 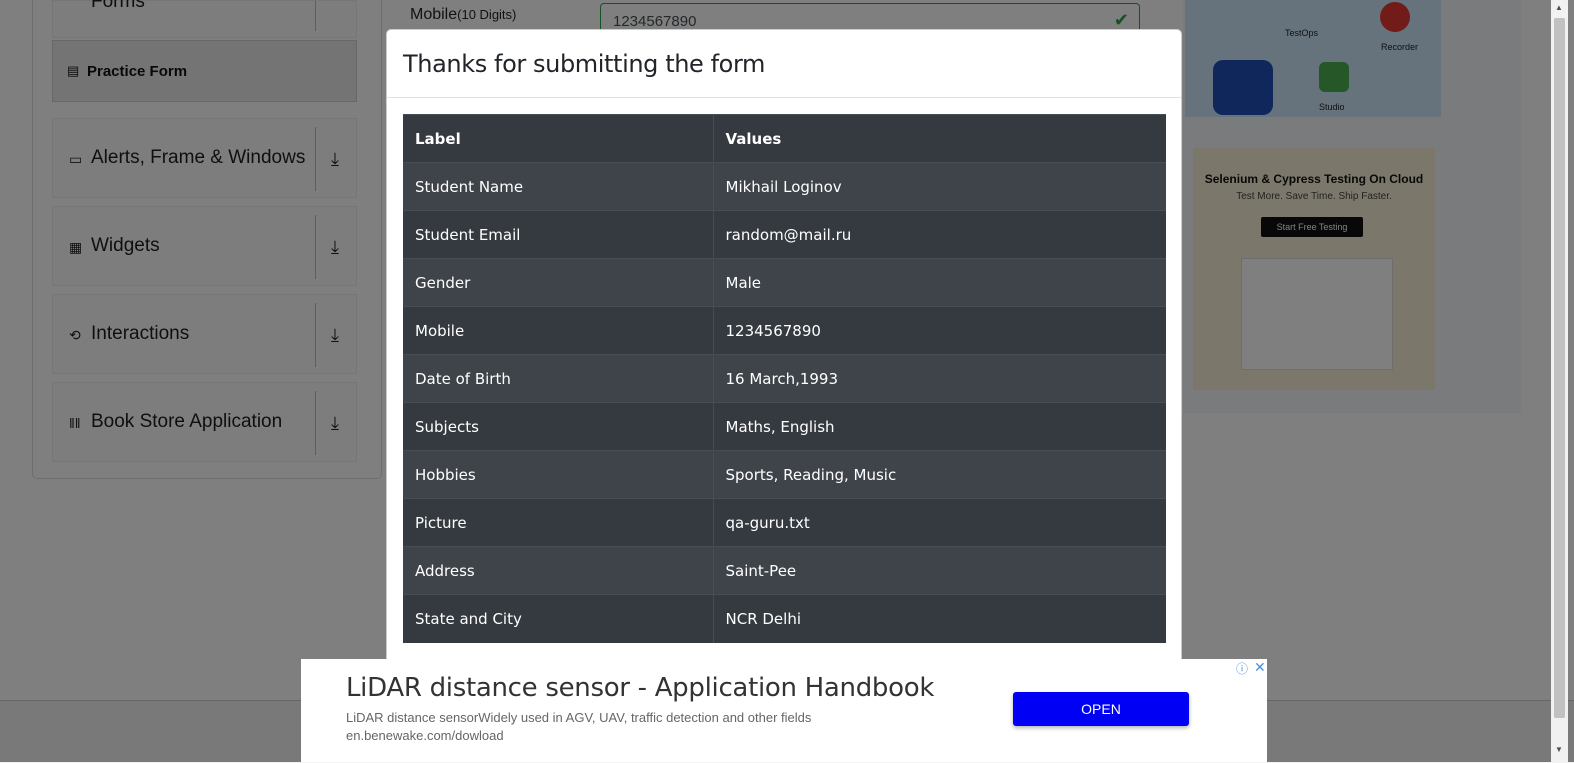 I want to click on row-label: Subjects, so click(x=558, y=426).